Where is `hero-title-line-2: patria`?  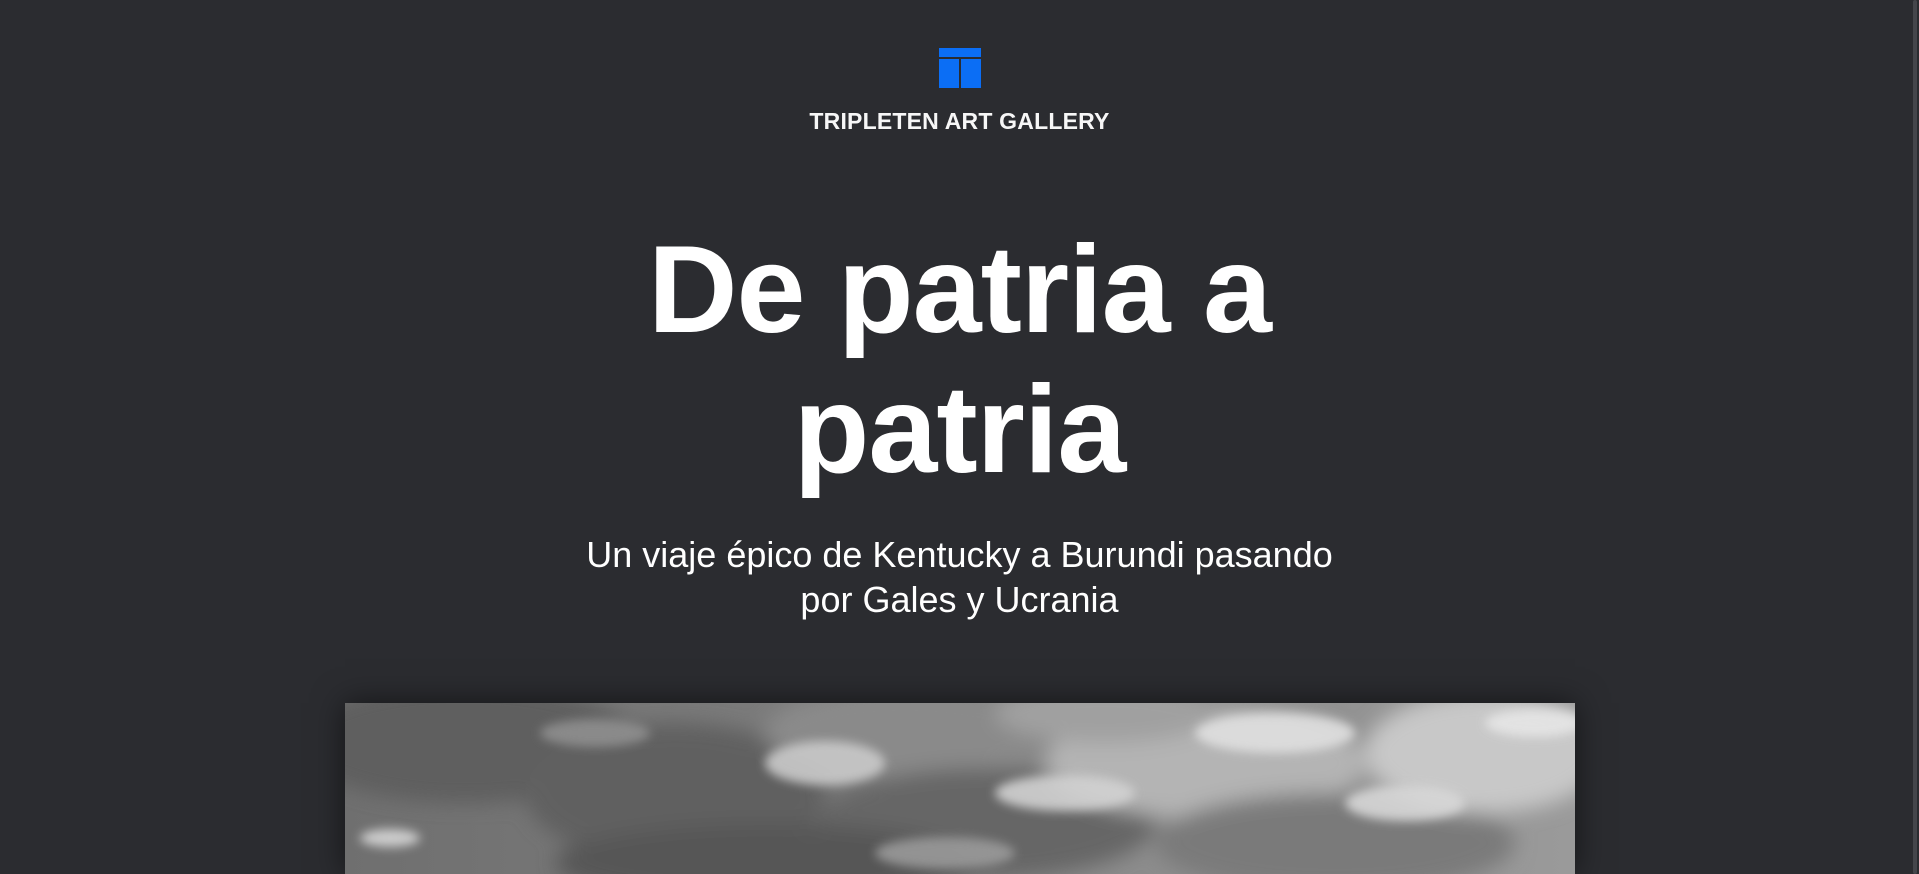 hero-title-line-2: patria is located at coordinates (960, 430).